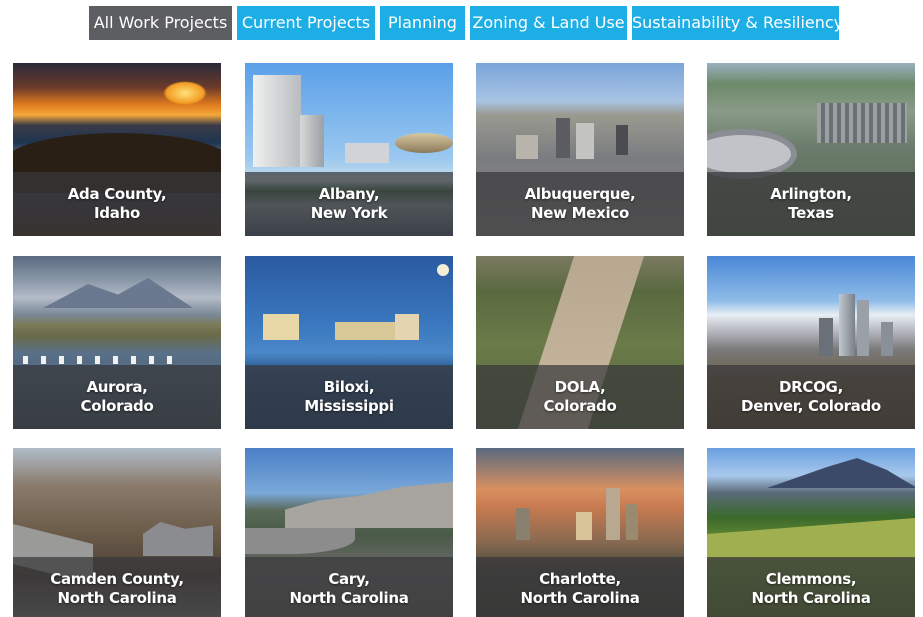  What do you see at coordinates (160, 23) in the screenshot?
I see `filter-all-work-projects: All Work Projects` at bounding box center [160, 23].